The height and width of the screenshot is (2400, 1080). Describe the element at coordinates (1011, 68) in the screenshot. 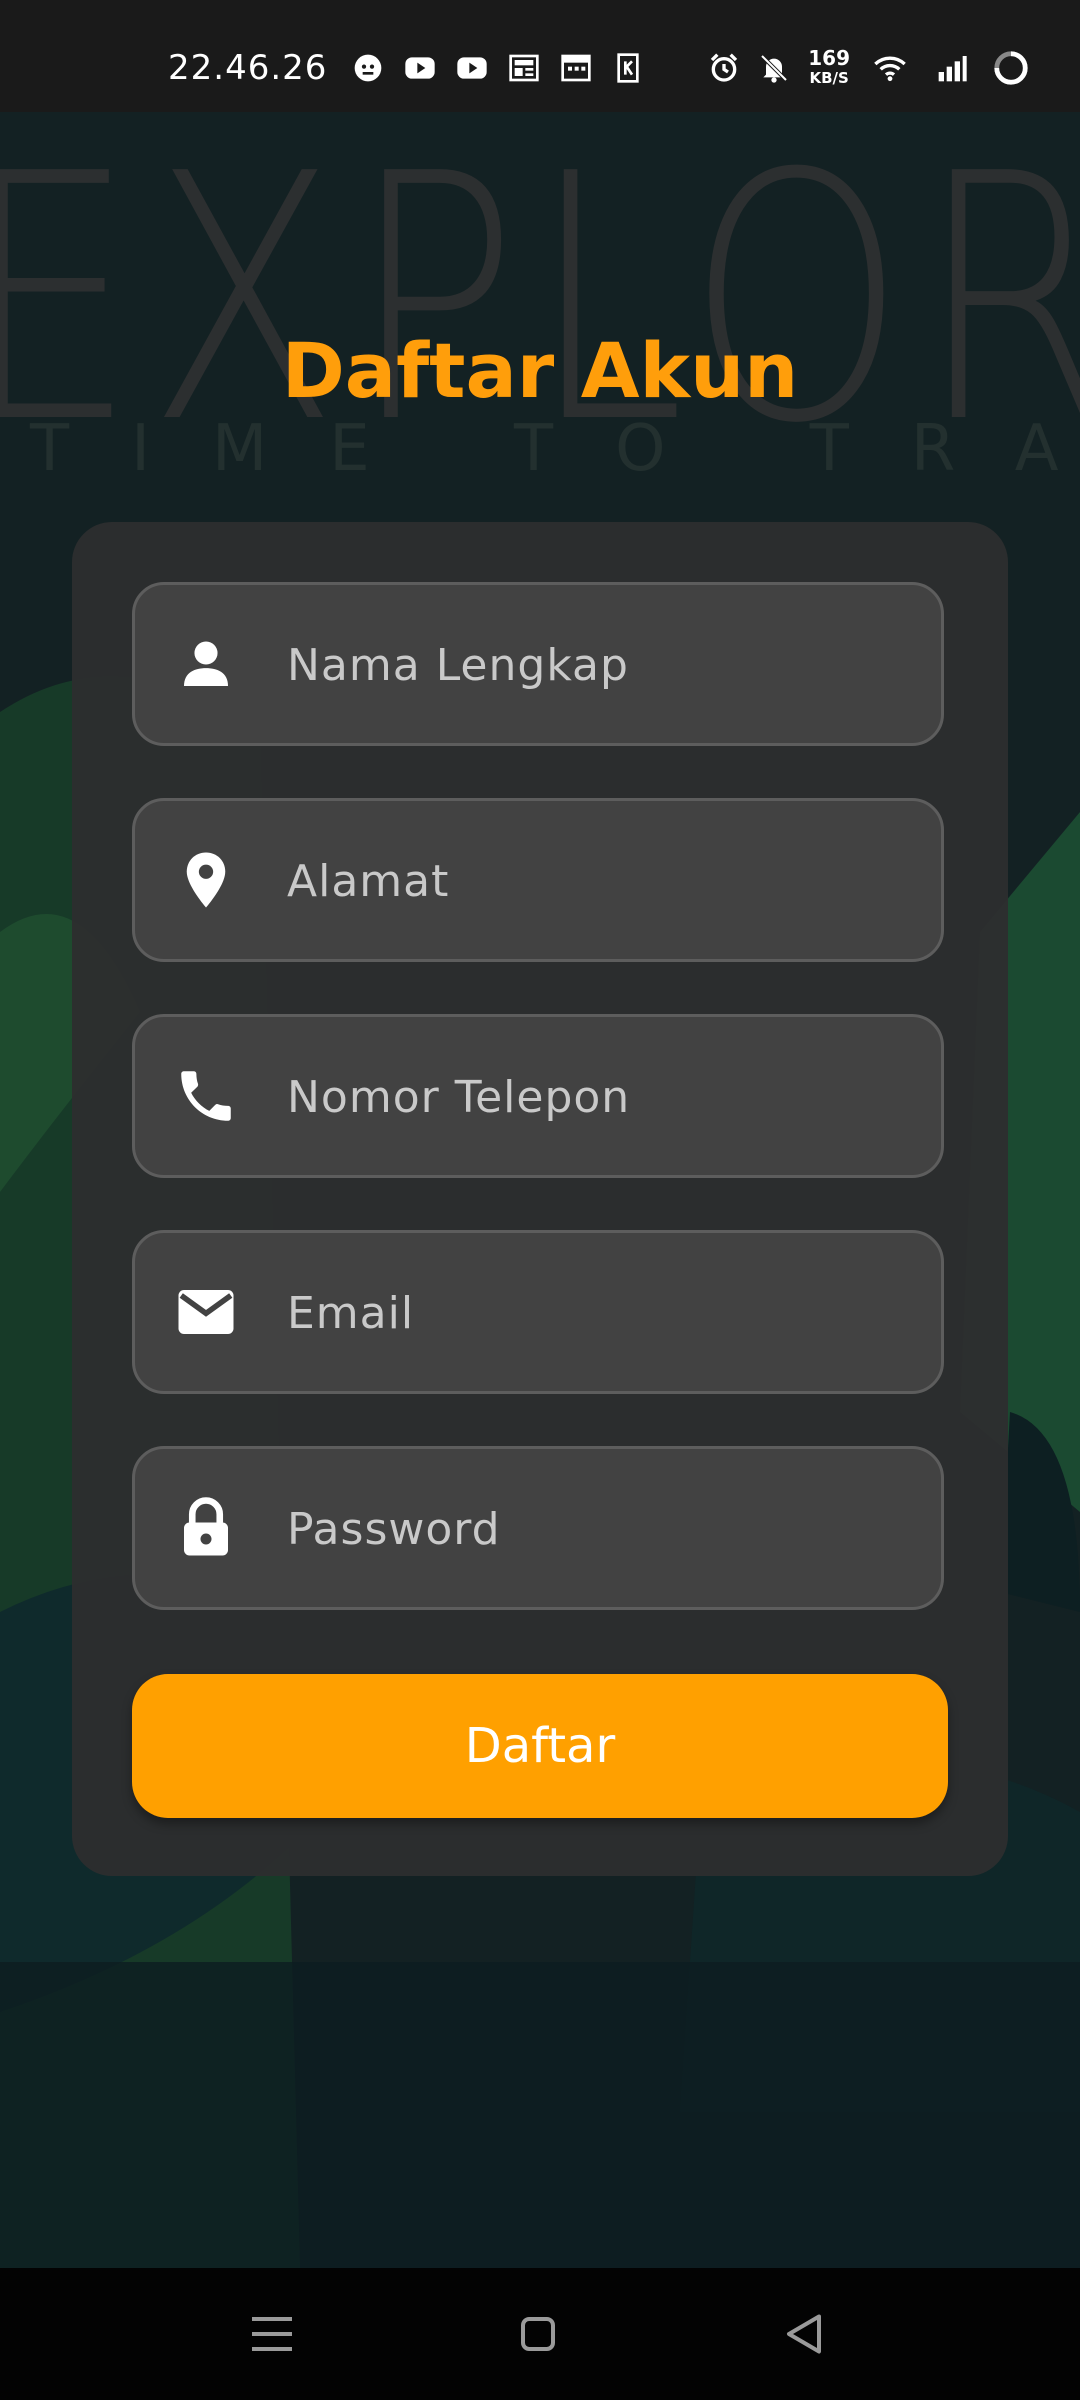

I see `loading-icon` at that location.